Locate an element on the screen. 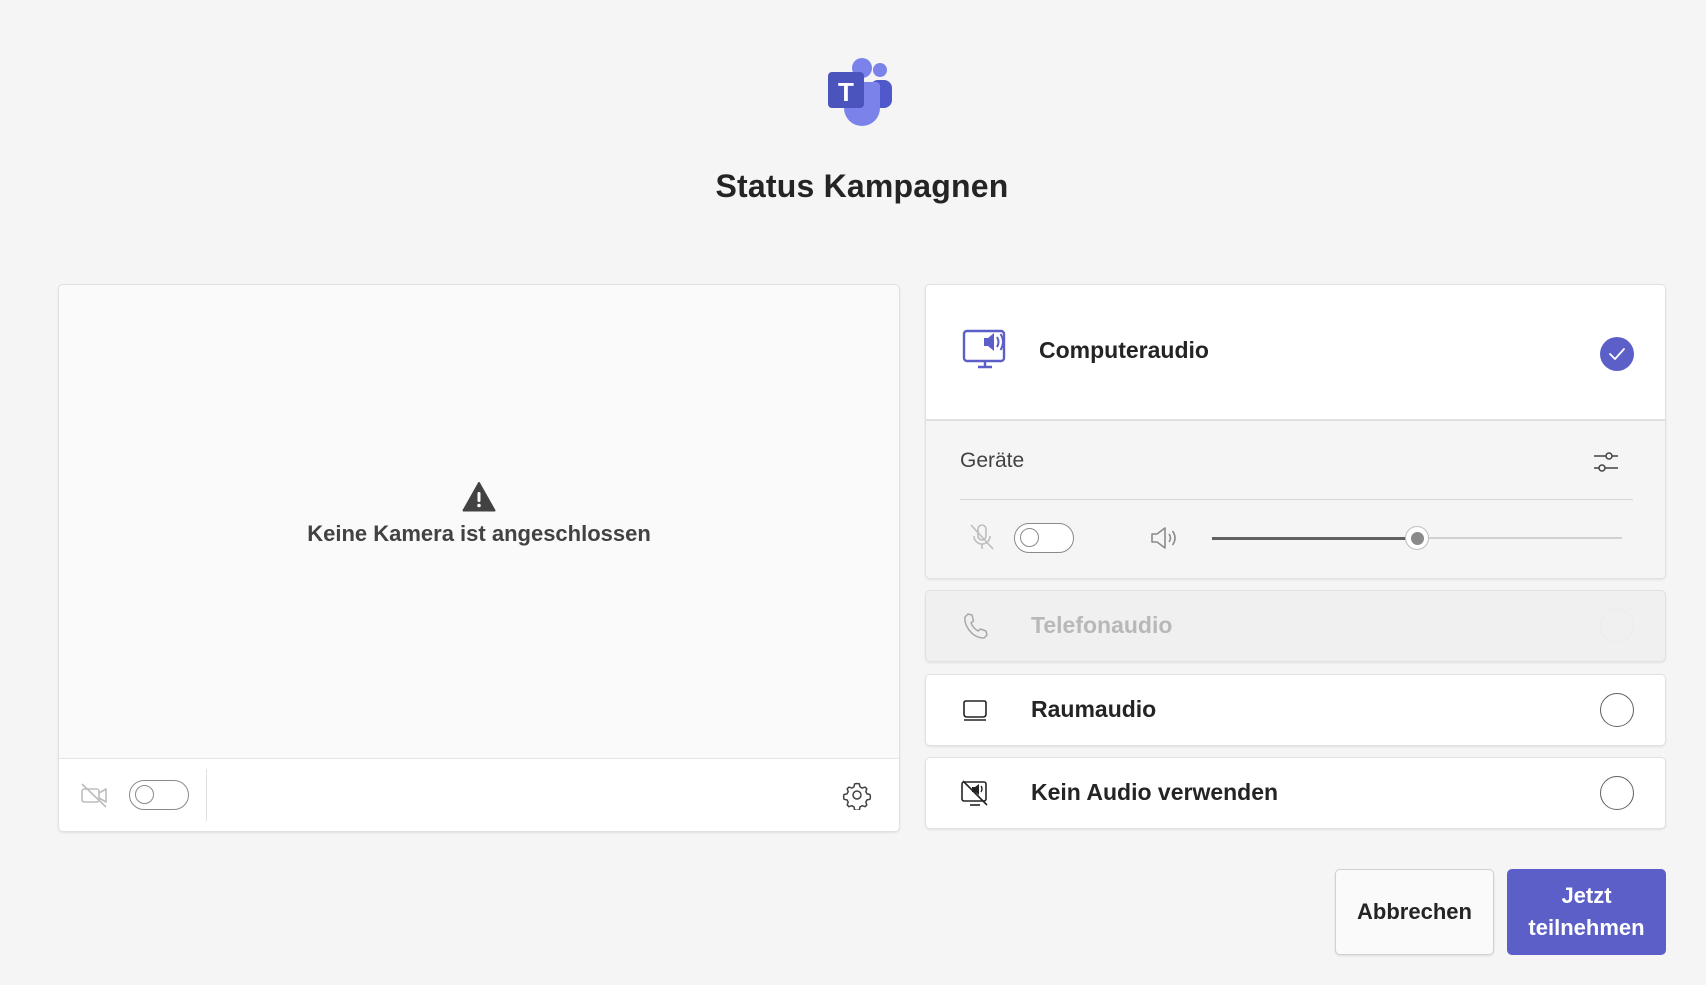  camera-off-icon is located at coordinates (94, 795).